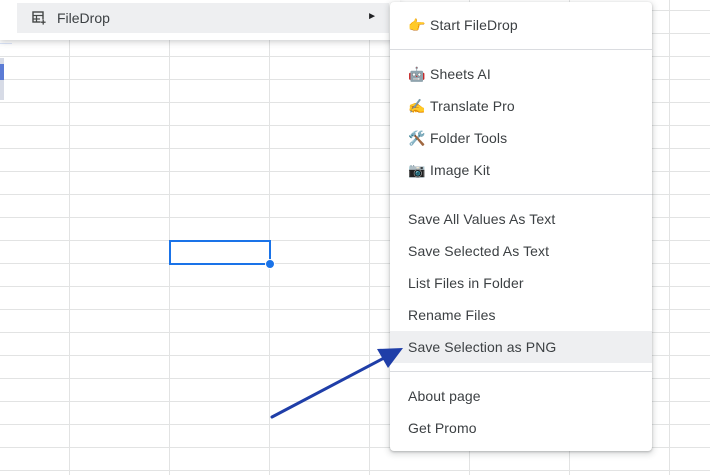 Image resolution: width=710 pixels, height=475 pixels. I want to click on menu-item-translate-pro: ✍️ Translate Pro, so click(521, 106).